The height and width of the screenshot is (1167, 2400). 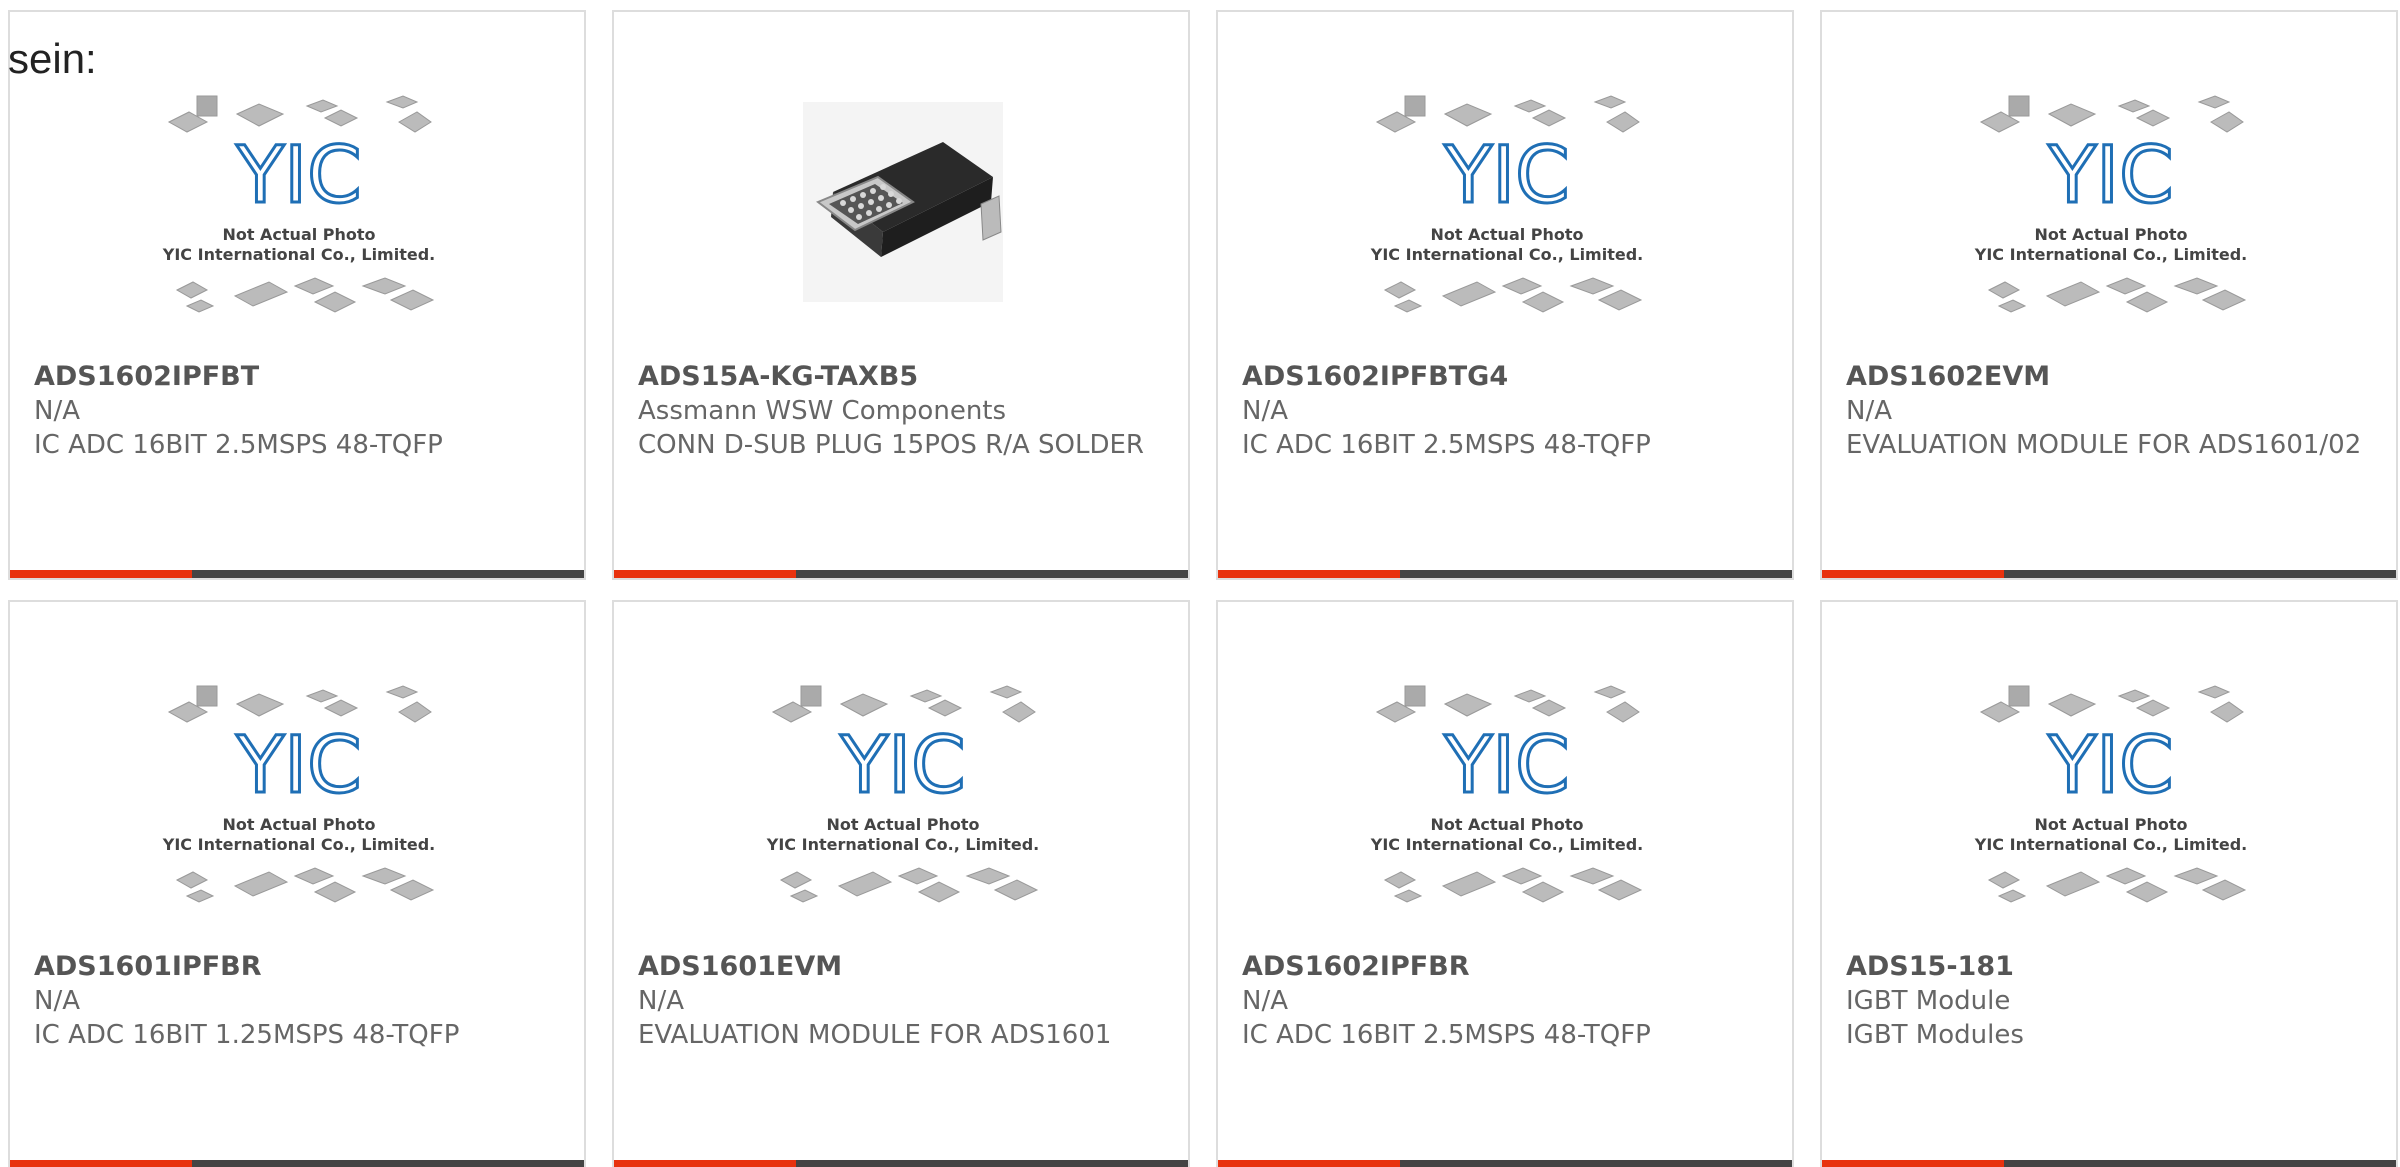 I want to click on part-number: ADS15-181, so click(x=2111, y=967).